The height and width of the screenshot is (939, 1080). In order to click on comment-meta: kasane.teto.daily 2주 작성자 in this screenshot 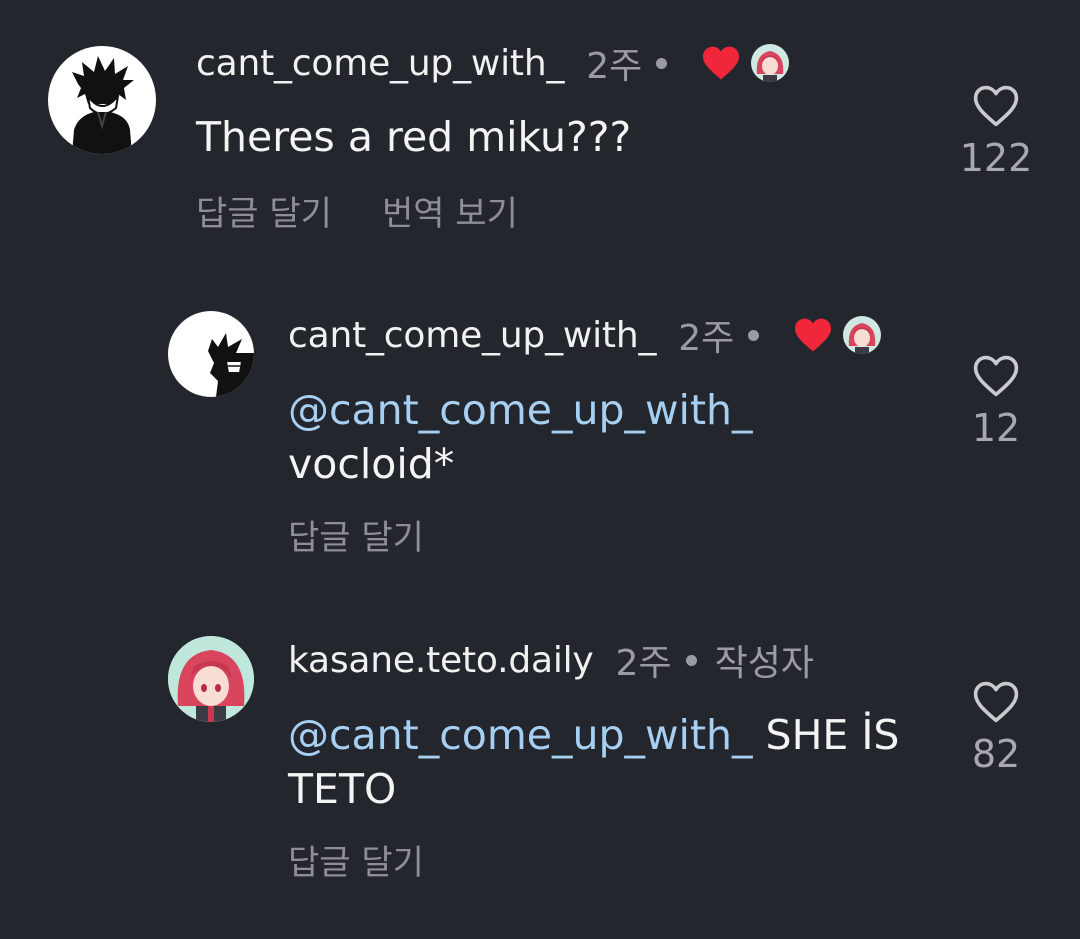, I will do `click(551, 661)`.